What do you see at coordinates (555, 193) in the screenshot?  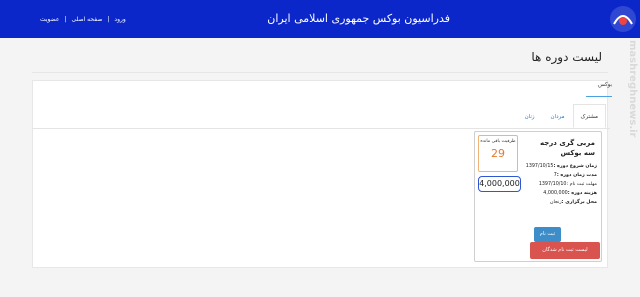 I see `fee-value: 4,000,000` at bounding box center [555, 193].